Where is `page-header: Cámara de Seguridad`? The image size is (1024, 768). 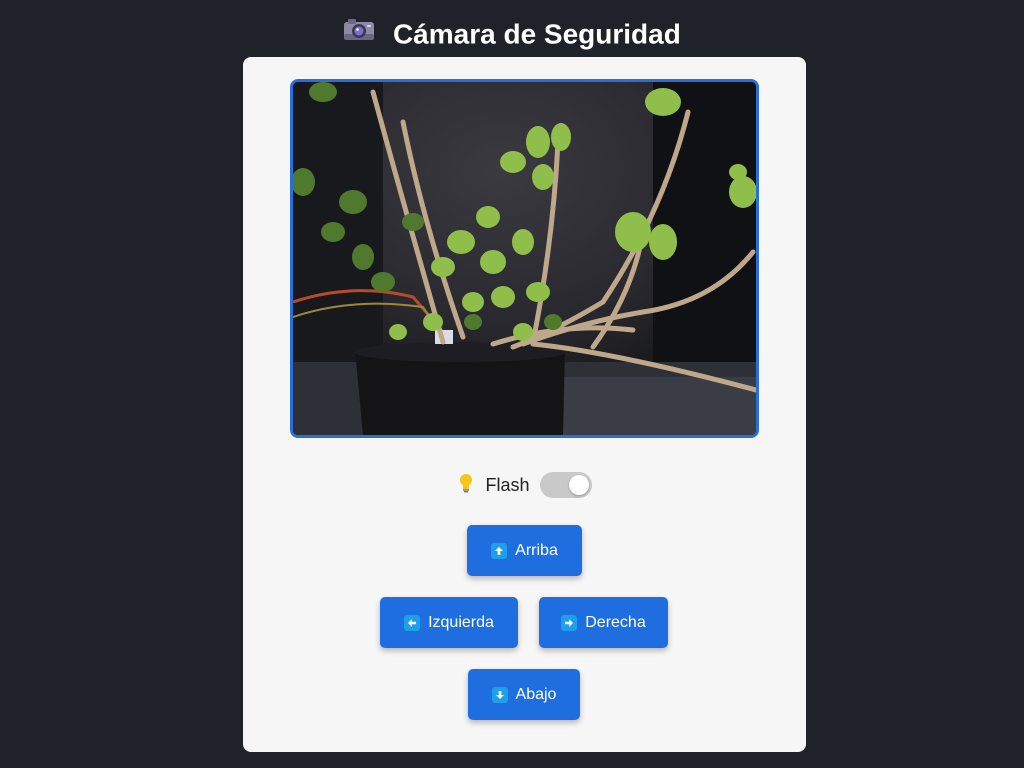 page-header: Cámara de Seguridad is located at coordinates (512, 34).